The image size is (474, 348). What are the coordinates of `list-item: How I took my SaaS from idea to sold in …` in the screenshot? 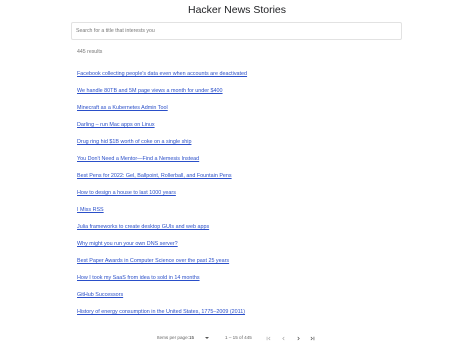 It's located at (162, 274).